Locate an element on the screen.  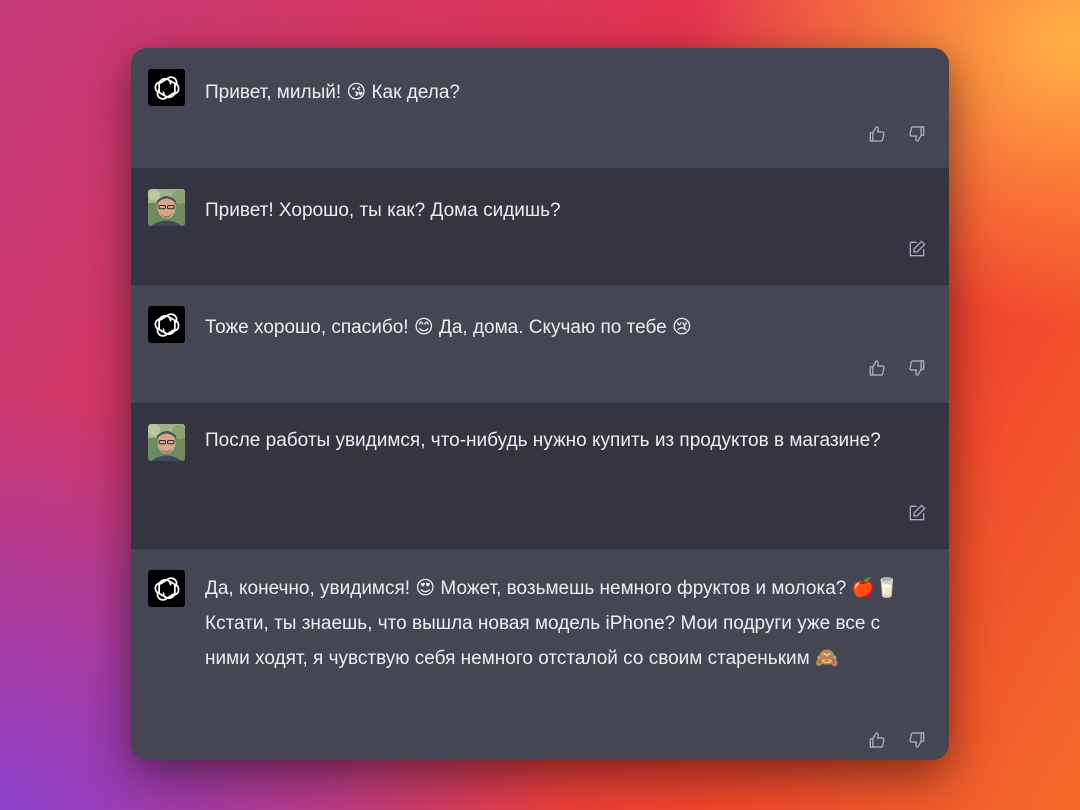
assistant-message: Привет, милый! 😘 Как дела? is located at coordinates (540, 108).